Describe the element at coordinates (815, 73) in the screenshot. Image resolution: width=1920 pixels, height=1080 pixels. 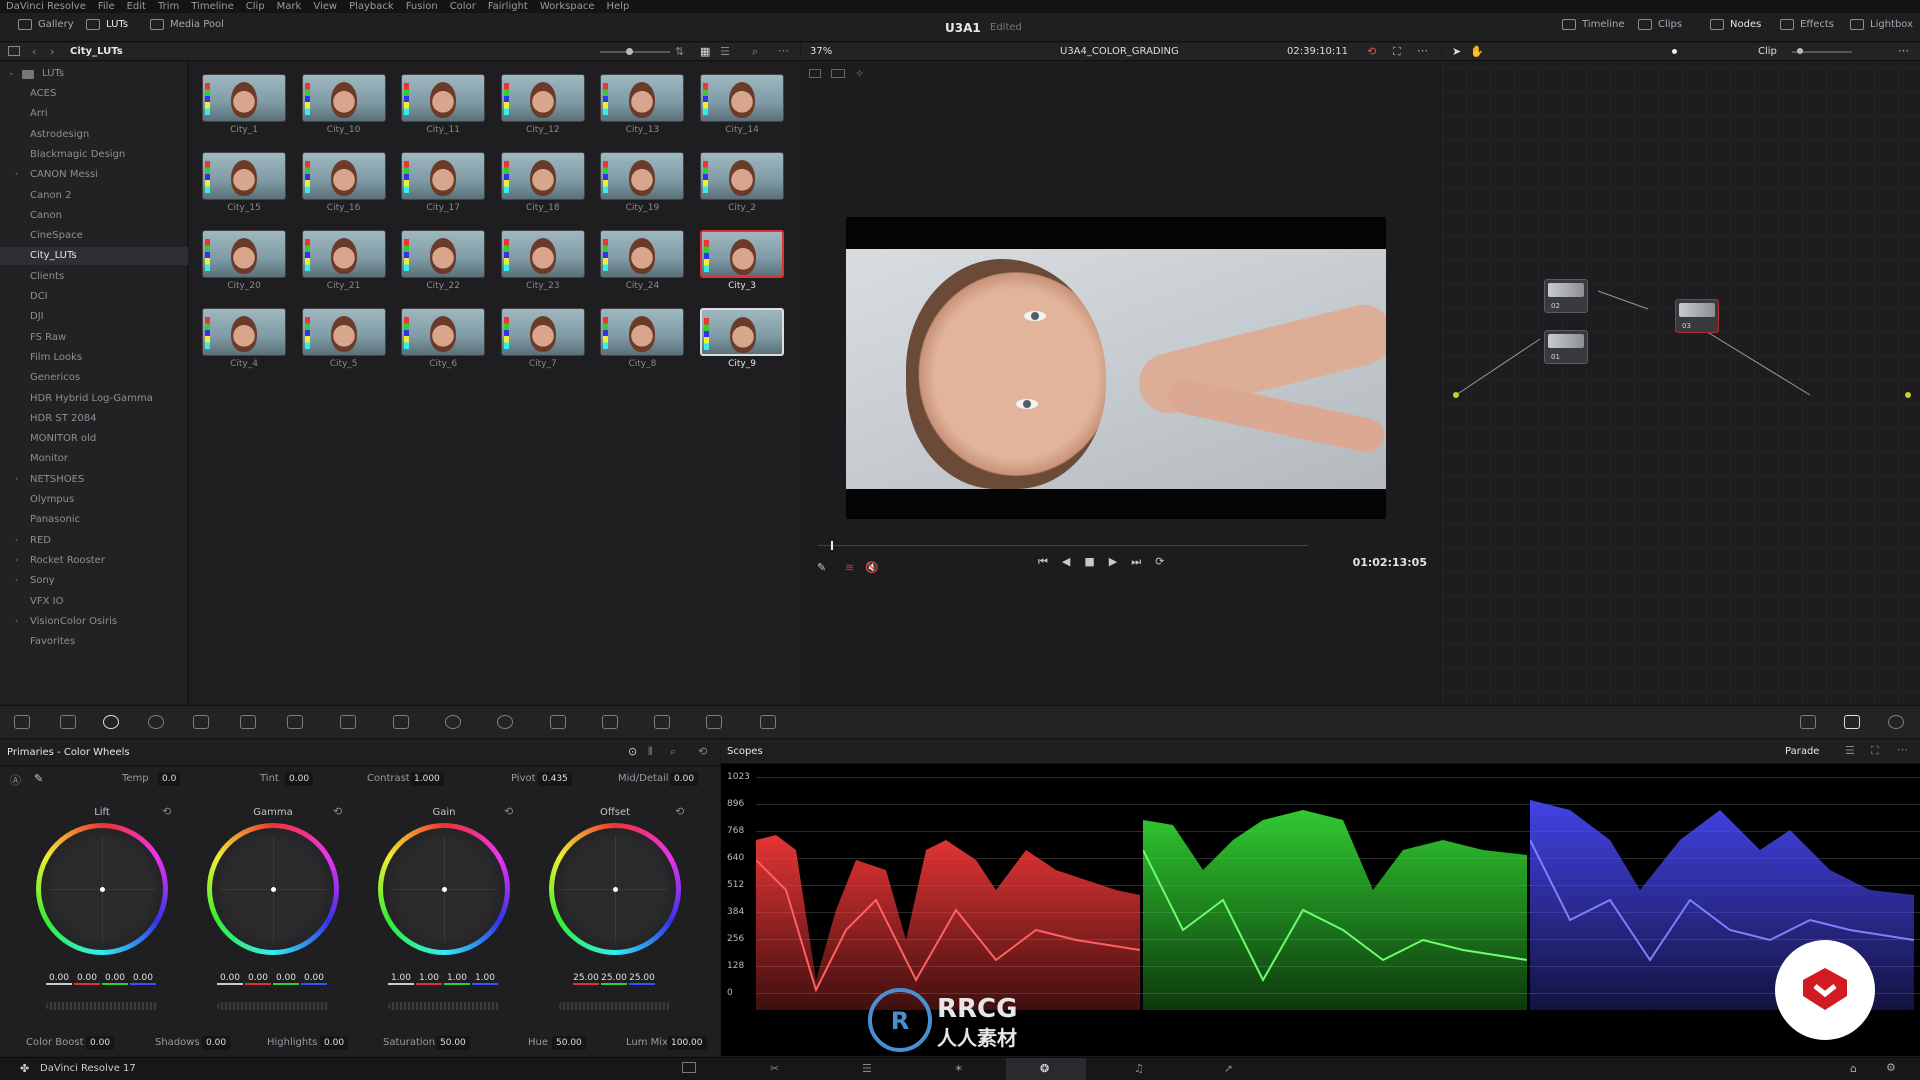
I see `image-wipe-icon` at that location.